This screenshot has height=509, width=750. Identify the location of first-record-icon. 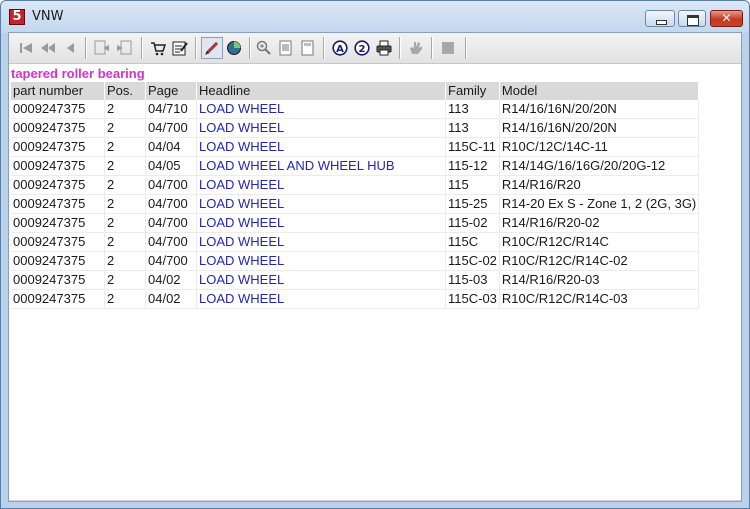
(26, 48).